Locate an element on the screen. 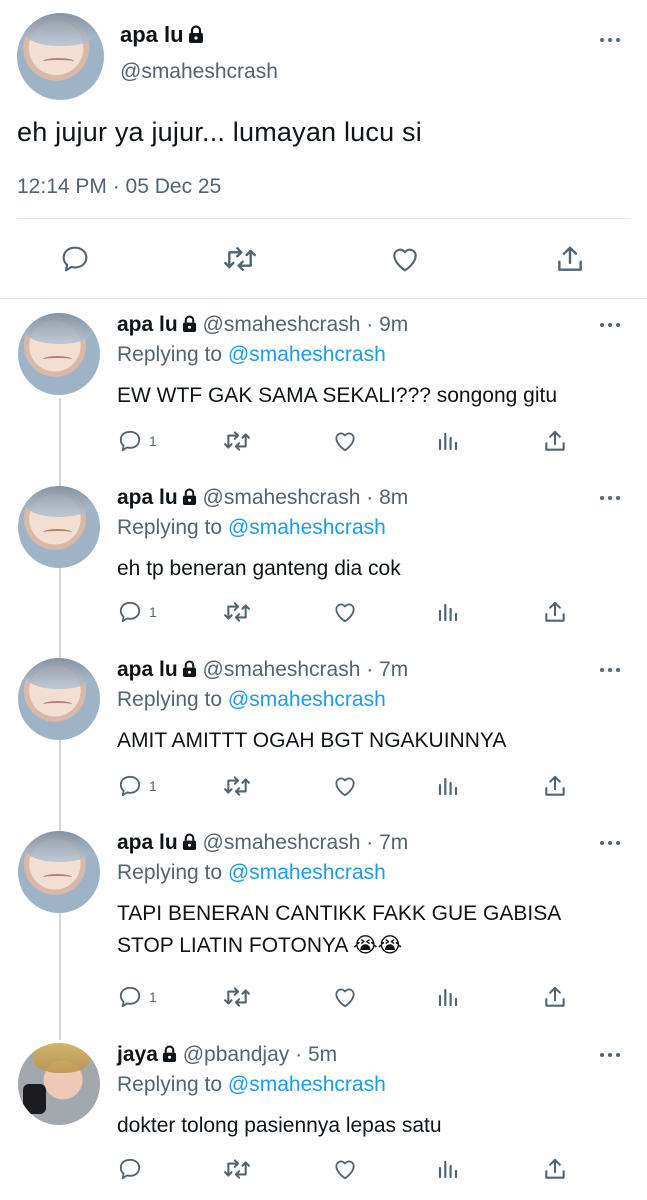  author-name-row: apa lu is located at coordinates (162, 35).